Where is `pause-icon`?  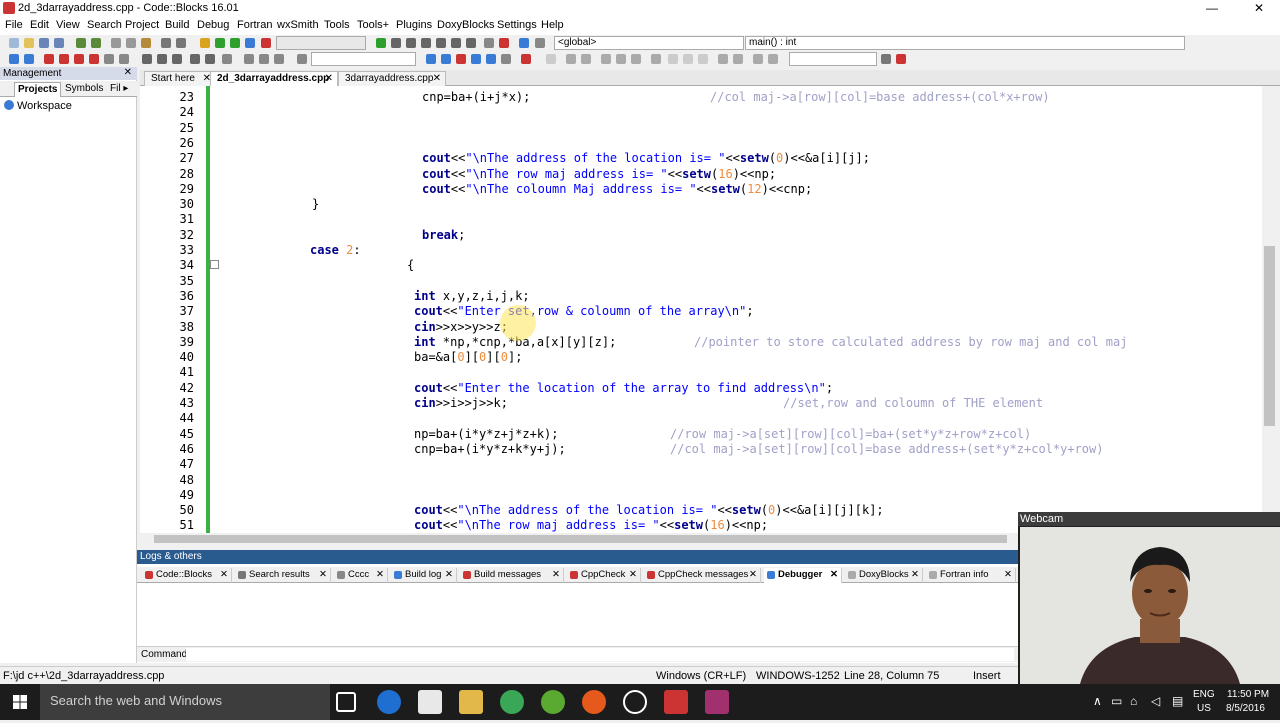 pause-icon is located at coordinates (489, 43).